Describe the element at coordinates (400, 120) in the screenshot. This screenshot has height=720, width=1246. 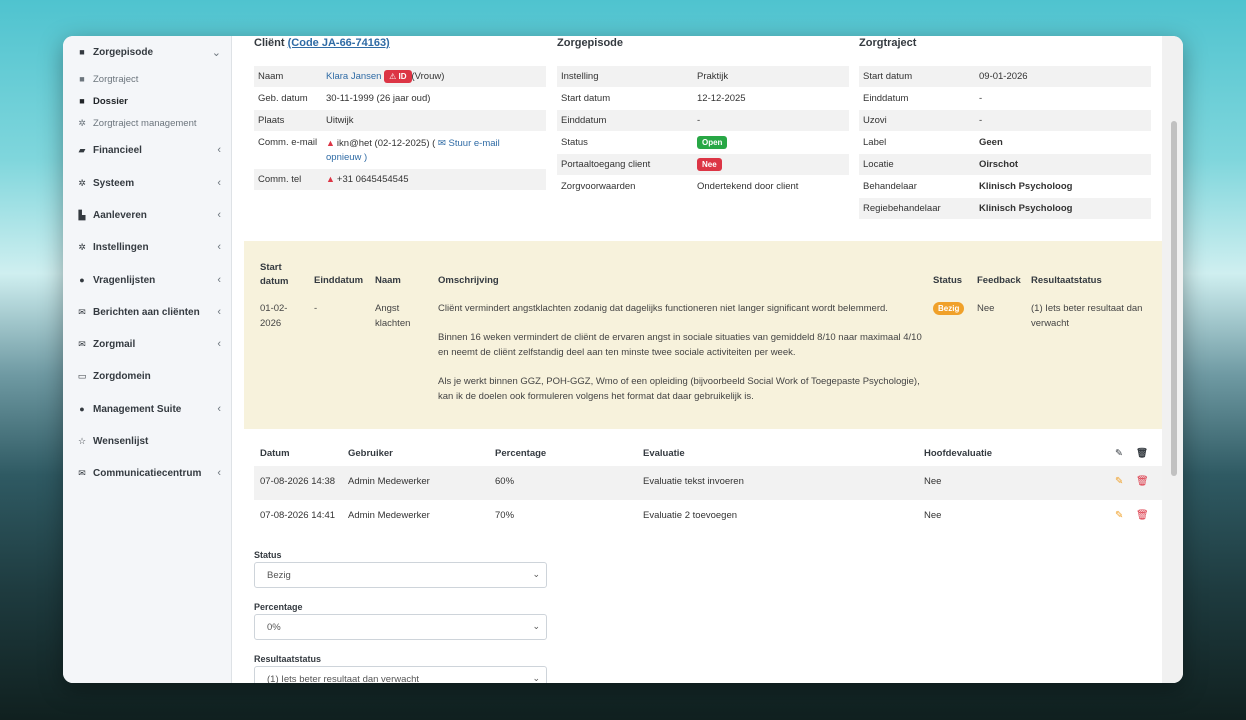
I see `client-row-plaats: Plaats Uitwijk` at that location.